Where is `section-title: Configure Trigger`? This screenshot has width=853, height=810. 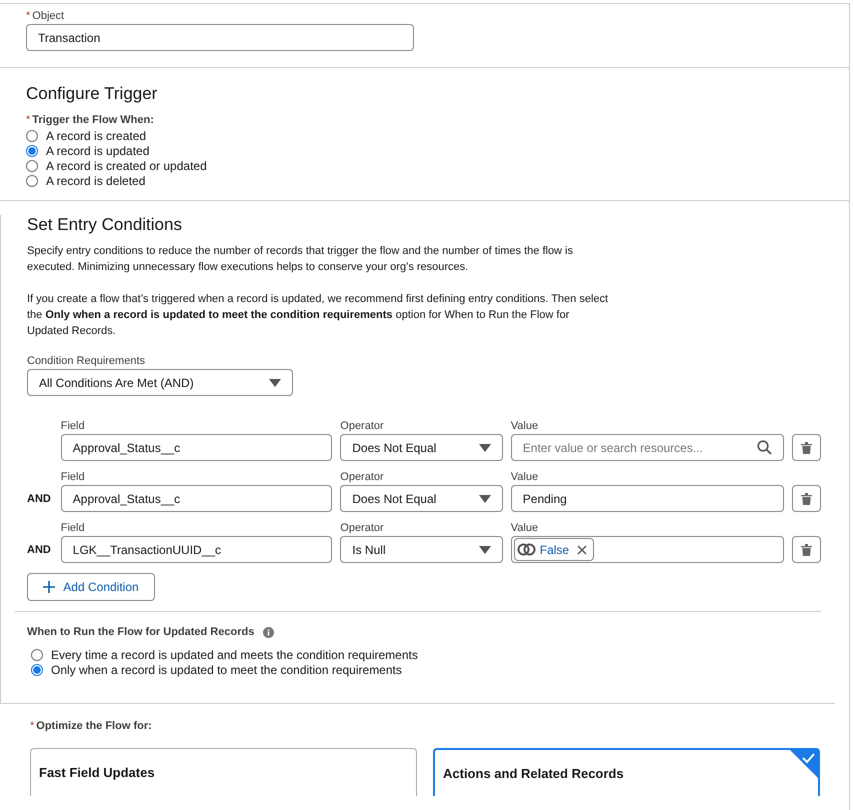 section-title: Configure Trigger is located at coordinates (92, 94).